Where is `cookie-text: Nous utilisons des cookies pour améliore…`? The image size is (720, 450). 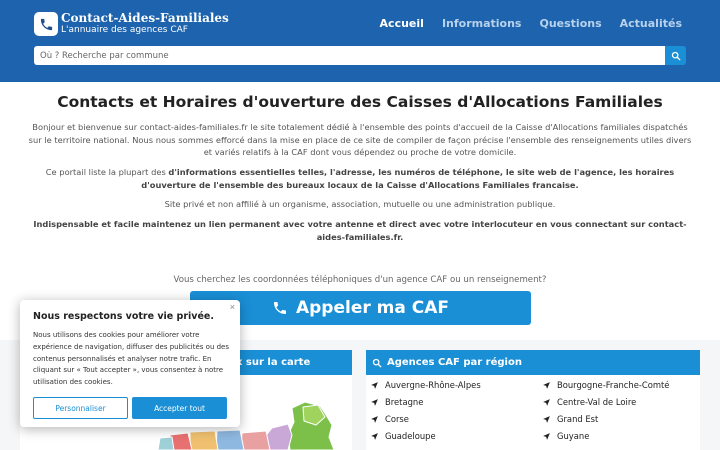
cookie-text: Nous utilisons des cookies pour améliore… is located at coordinates (131, 359).